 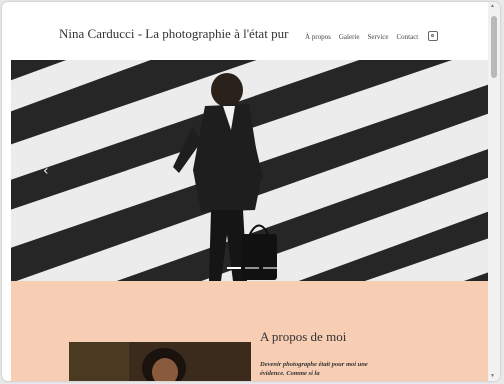 What do you see at coordinates (494, 191) in the screenshot?
I see `vertical-scrollbar: ▲ ▼` at bounding box center [494, 191].